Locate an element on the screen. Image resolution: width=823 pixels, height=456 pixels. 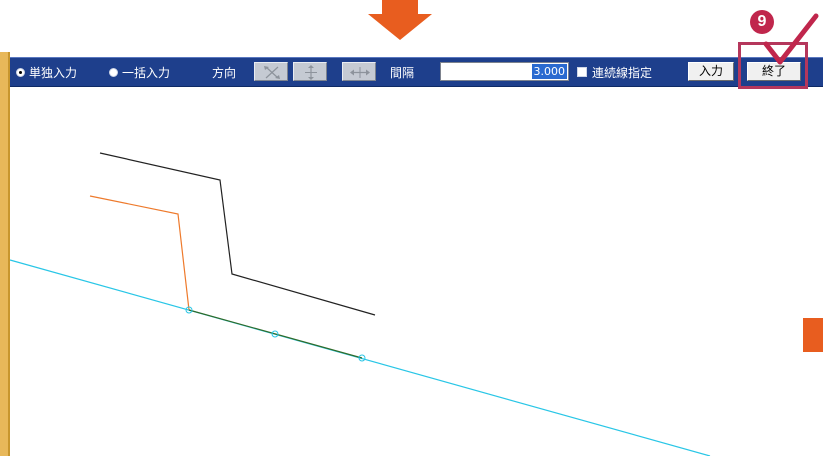
direction-vertical-button is located at coordinates (310, 71).